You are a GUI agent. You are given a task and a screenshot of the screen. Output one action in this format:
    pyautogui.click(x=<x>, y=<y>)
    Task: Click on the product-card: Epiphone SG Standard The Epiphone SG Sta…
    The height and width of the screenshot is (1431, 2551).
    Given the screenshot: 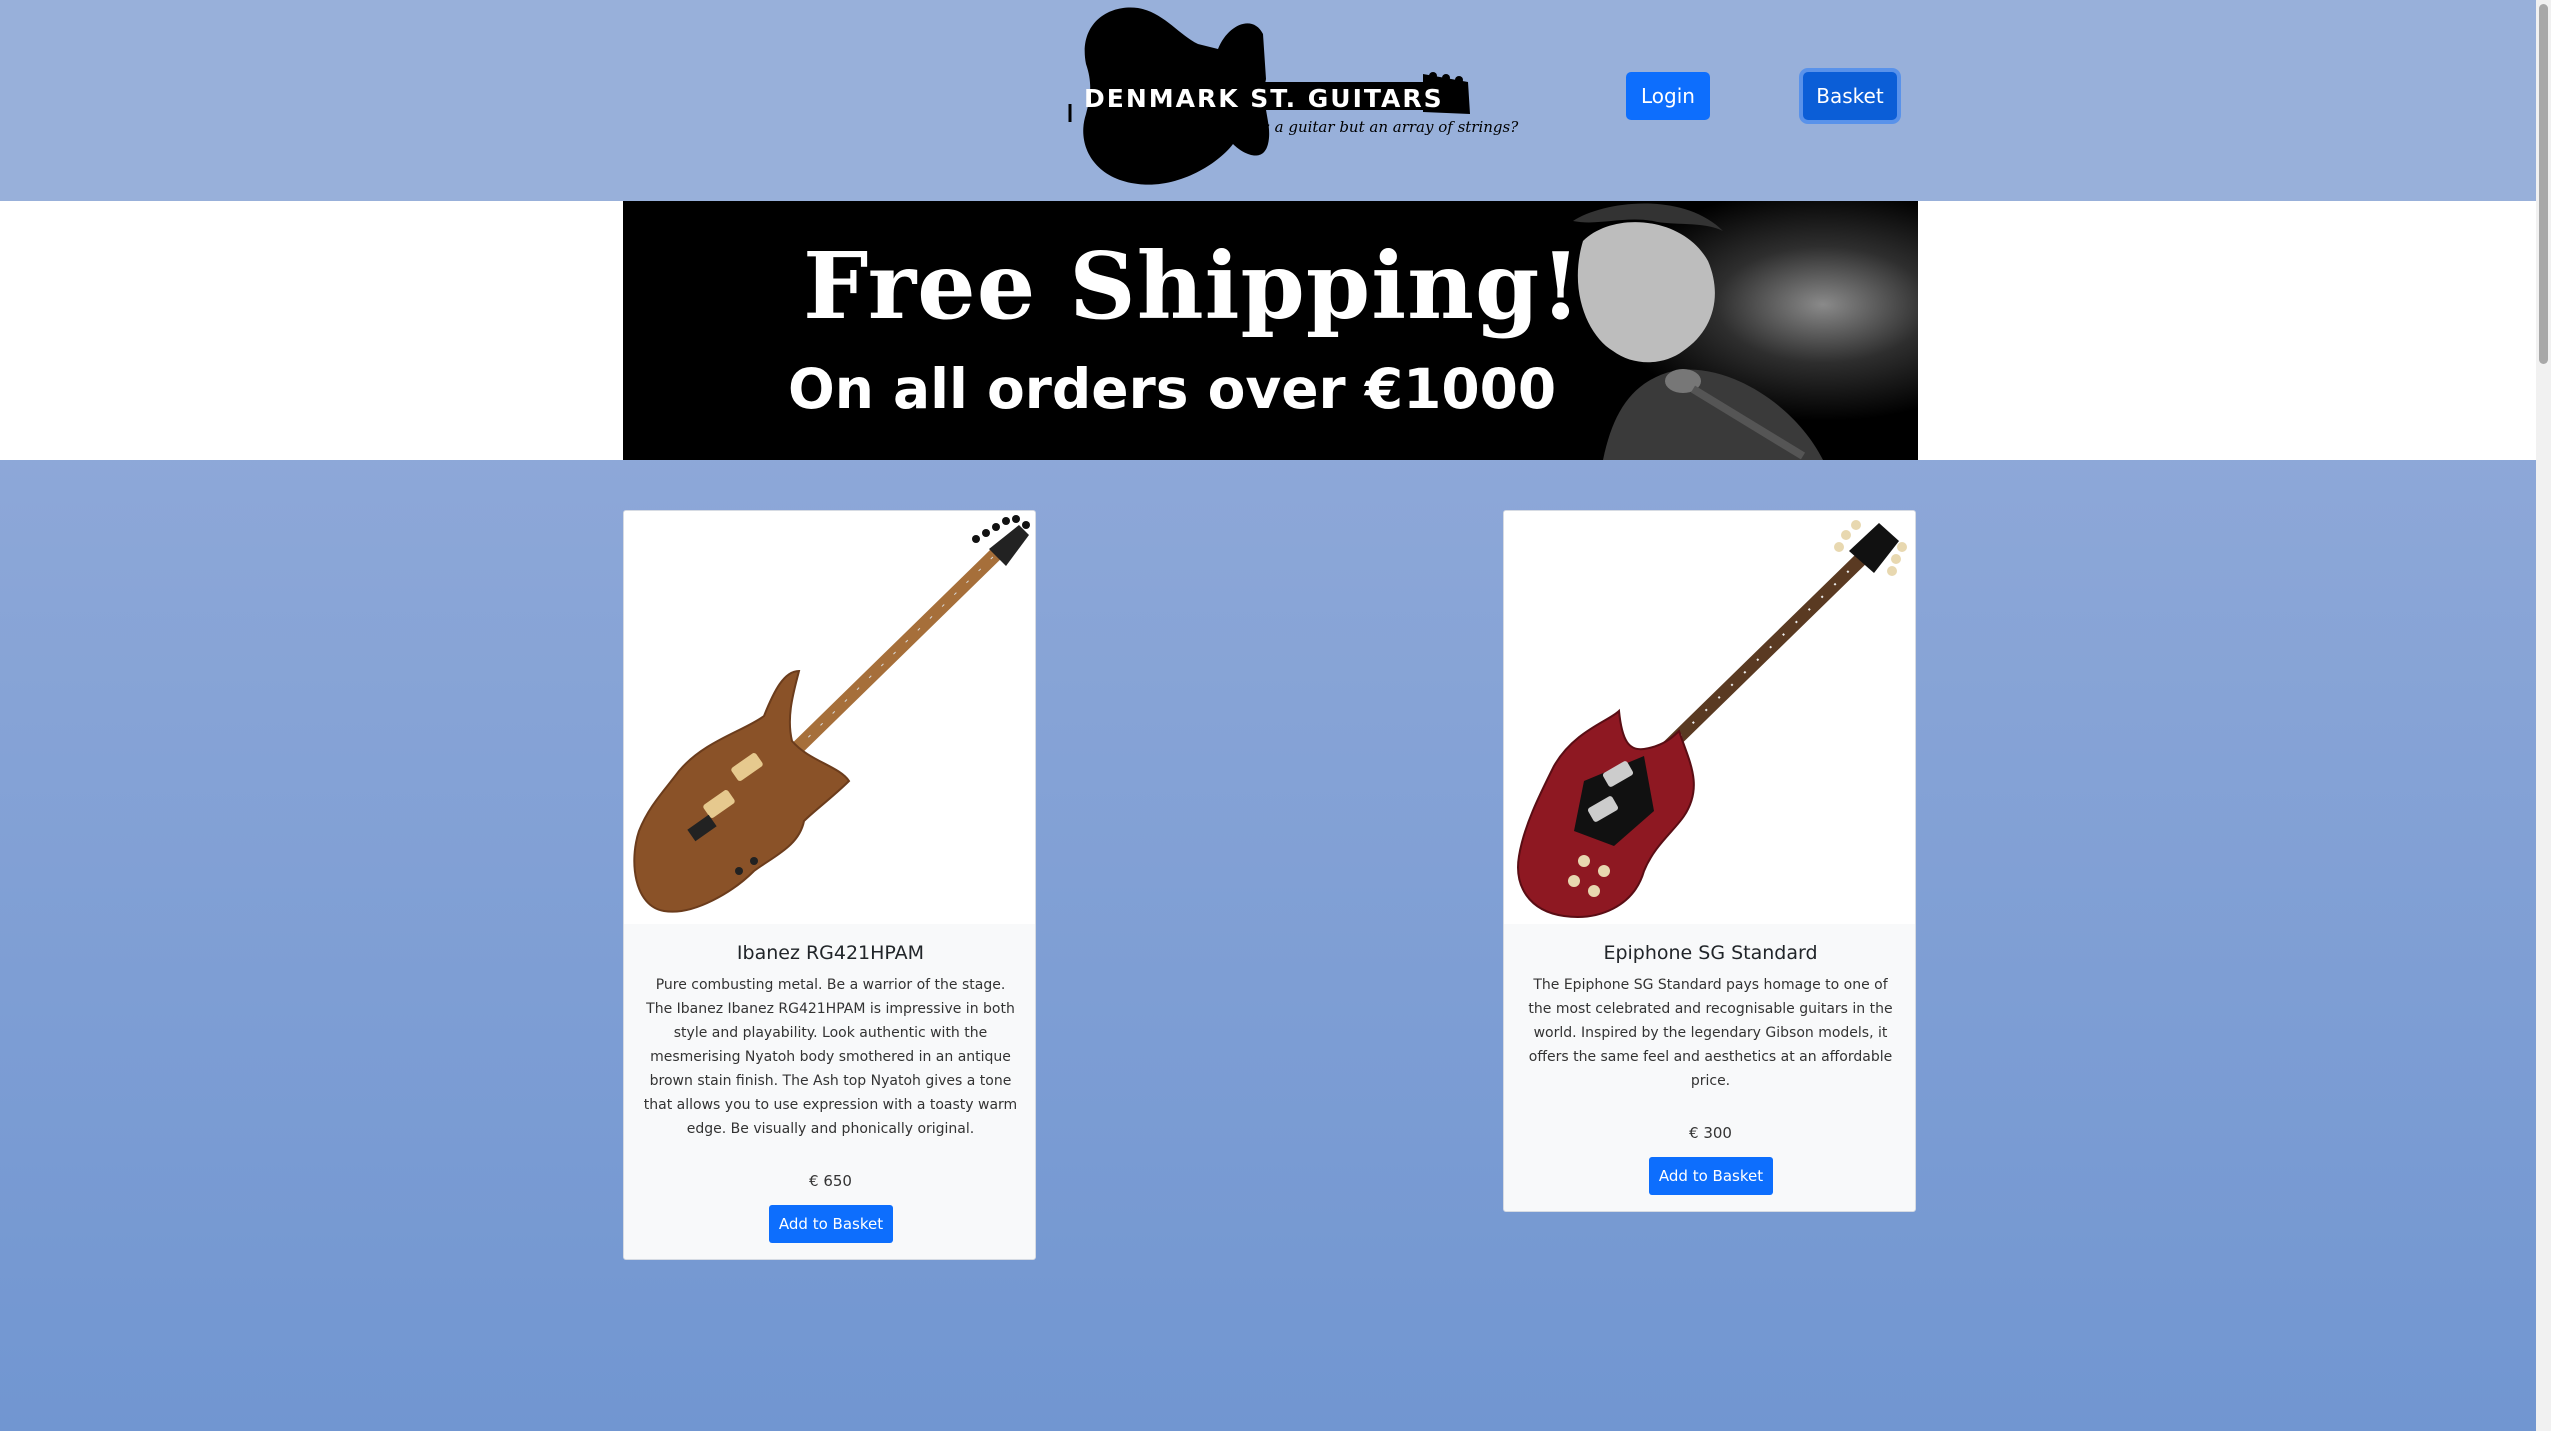 What is the action you would take?
    pyautogui.click(x=1709, y=861)
    